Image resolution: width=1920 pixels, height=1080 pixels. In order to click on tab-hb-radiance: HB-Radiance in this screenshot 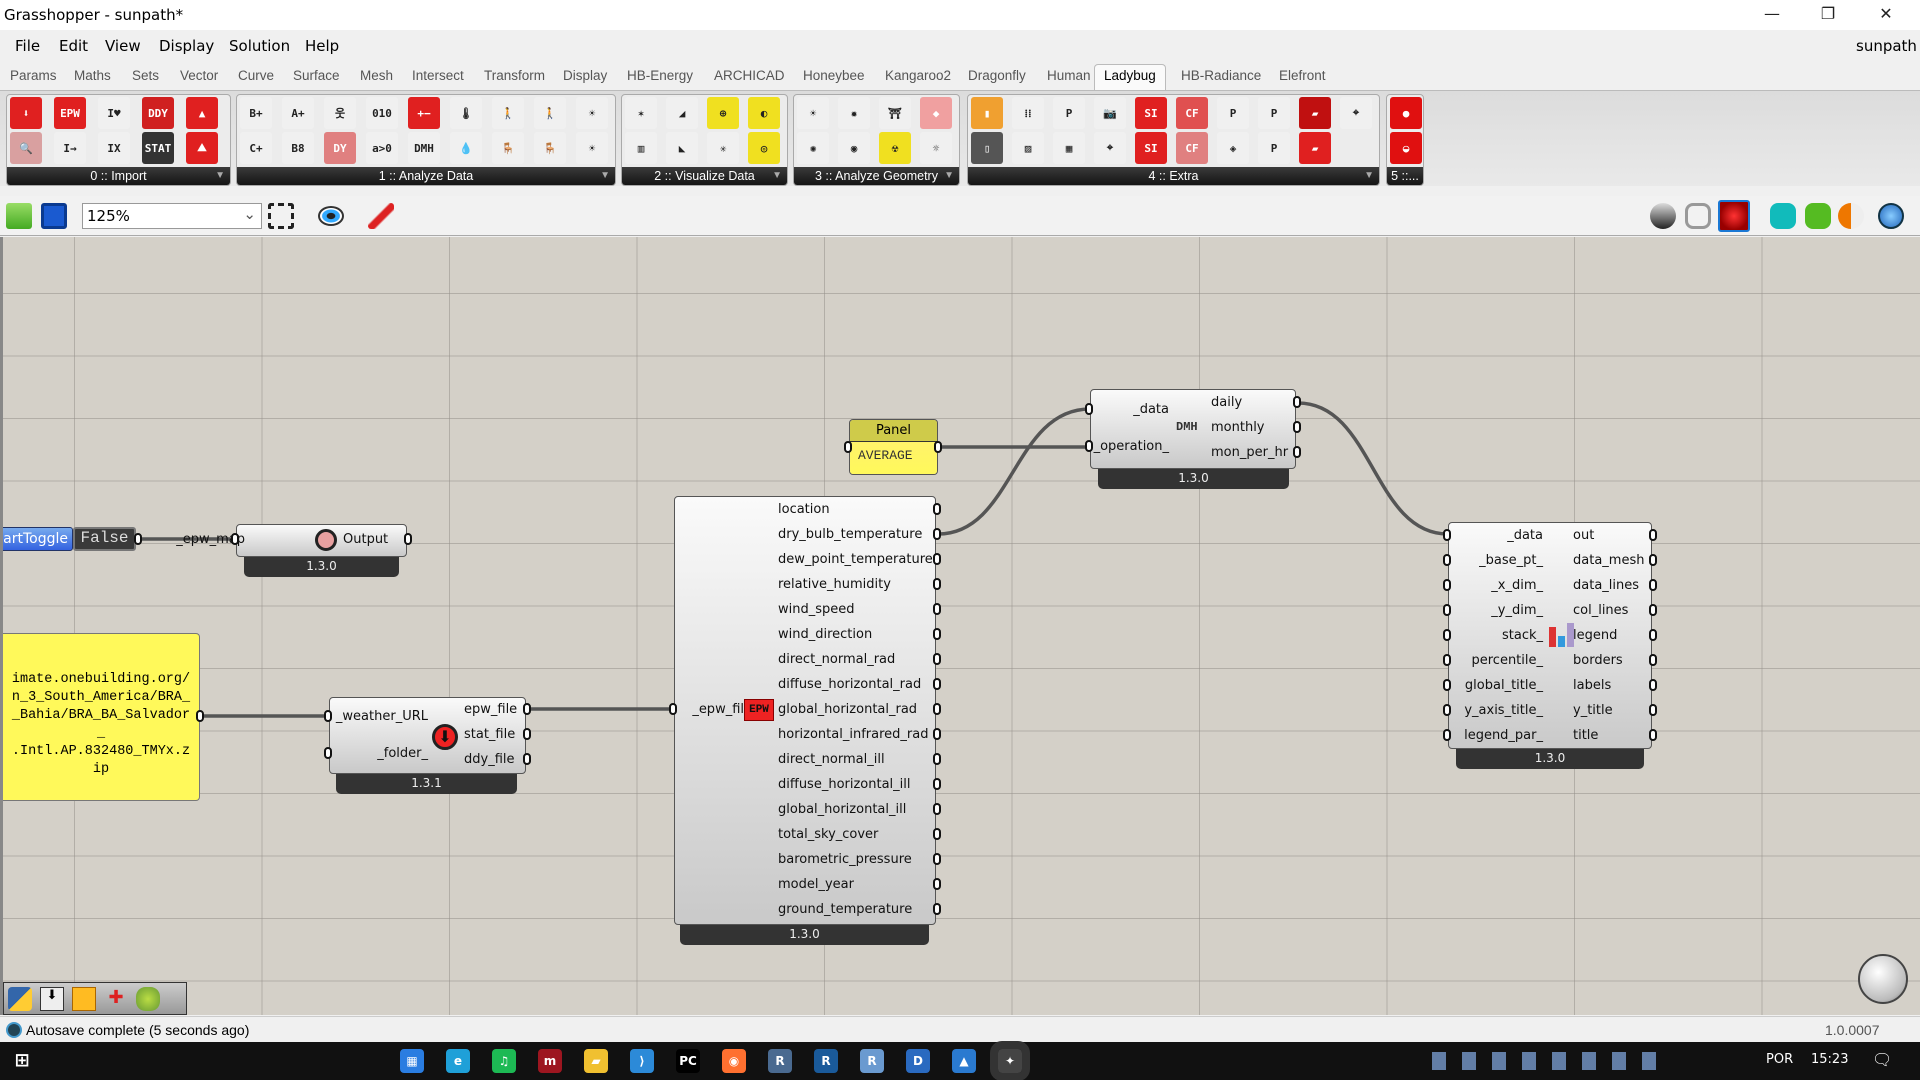, I will do `click(1221, 75)`.